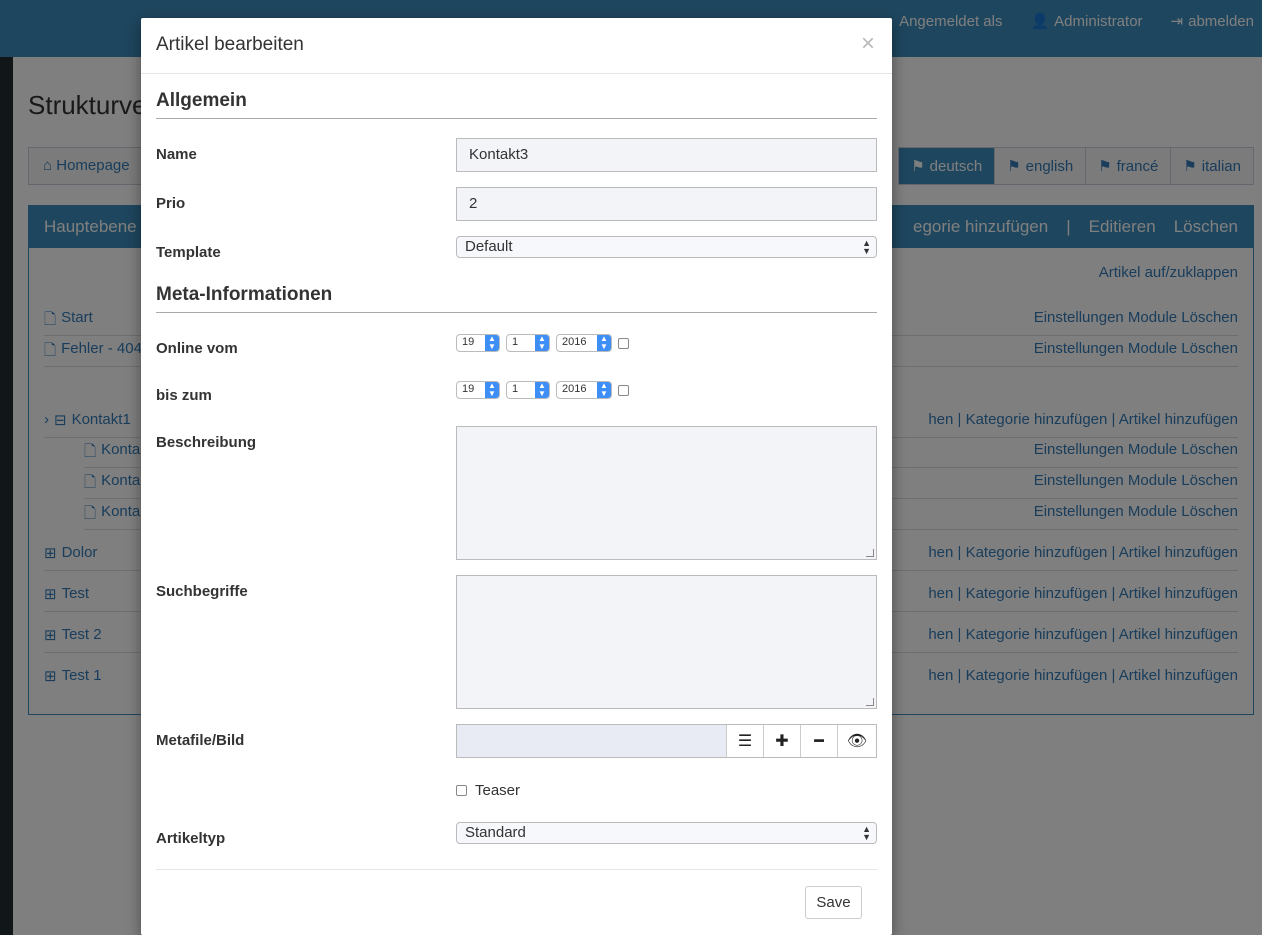 The image size is (1262, 935). I want to click on minus-icon: ━, so click(819, 741).